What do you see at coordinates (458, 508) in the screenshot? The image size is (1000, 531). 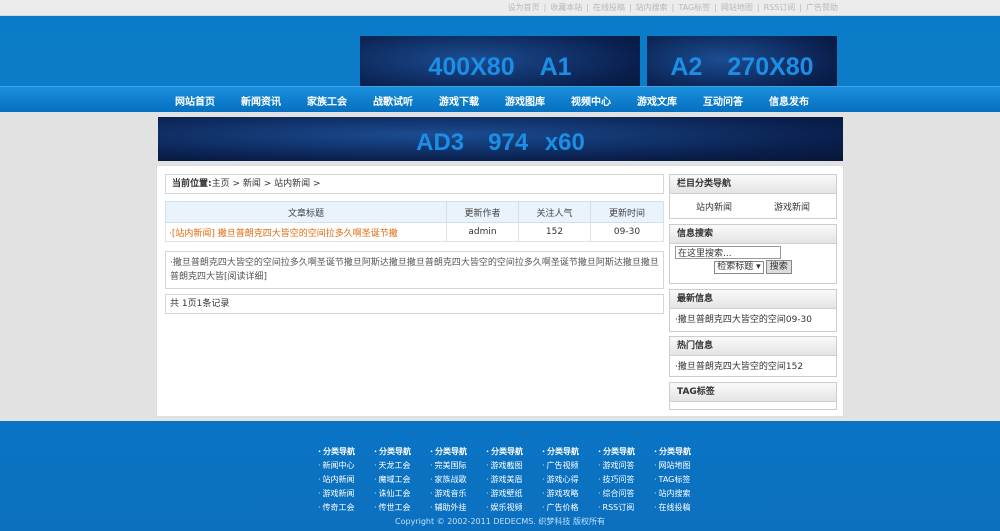 I see `footer-link: 辅助外挂` at bounding box center [458, 508].